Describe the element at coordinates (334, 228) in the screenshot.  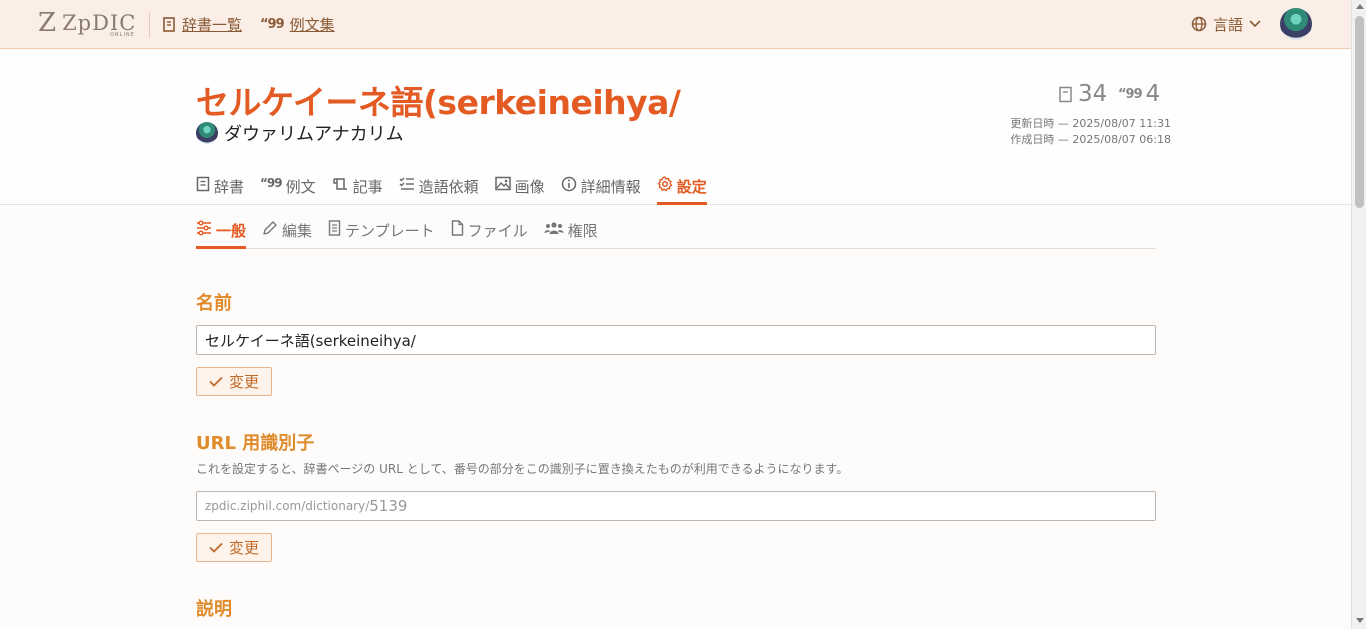
I see `document-icon` at that location.